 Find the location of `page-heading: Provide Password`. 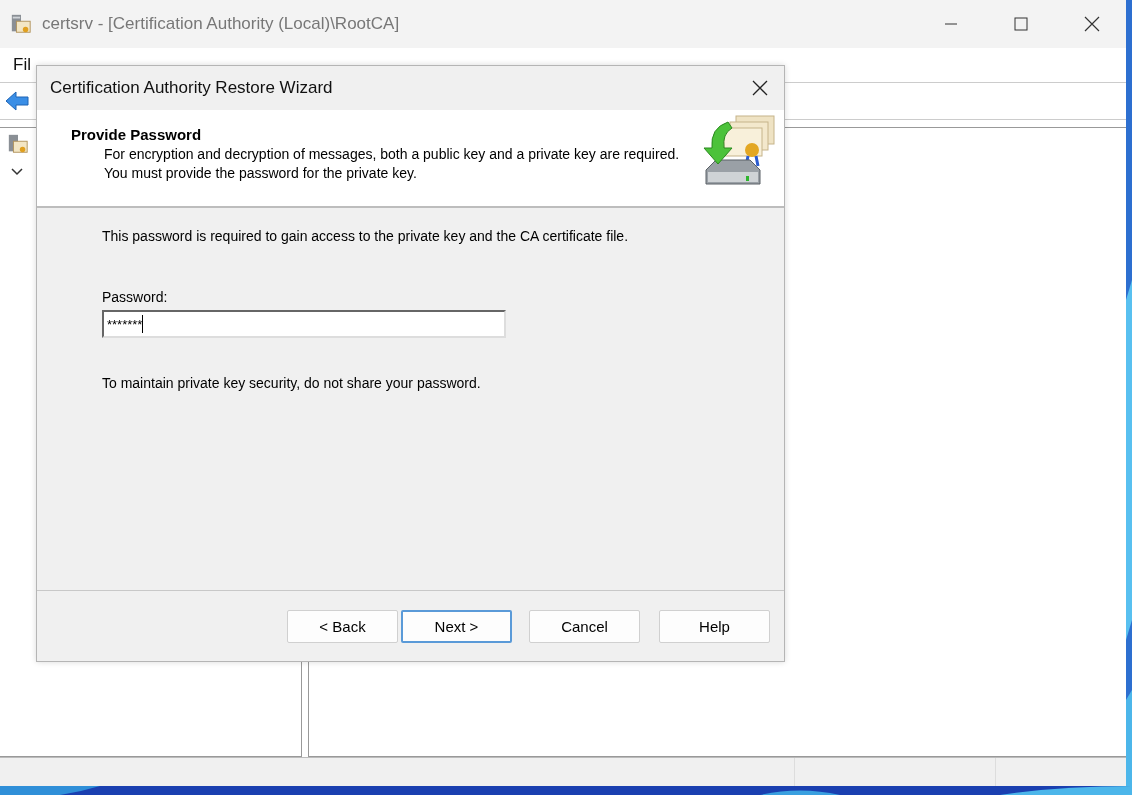

page-heading: Provide Password is located at coordinates (137, 134).